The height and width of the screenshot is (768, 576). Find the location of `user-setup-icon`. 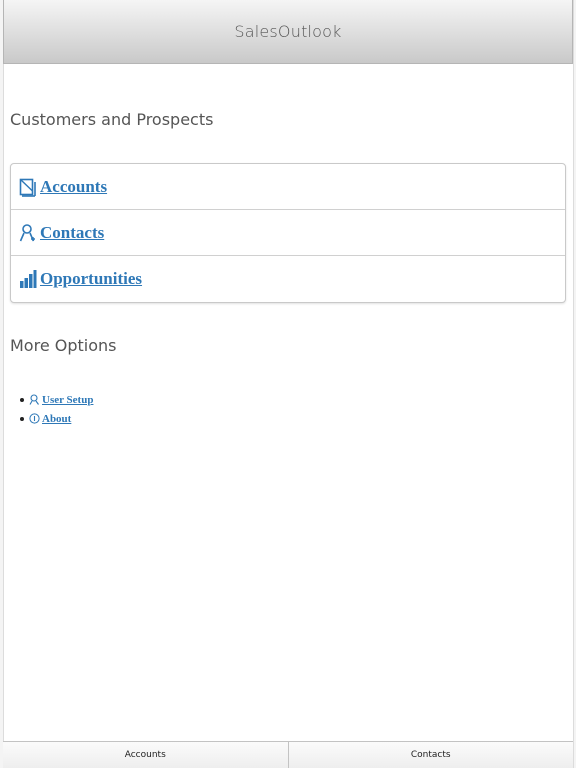

user-setup-icon is located at coordinates (34, 399).